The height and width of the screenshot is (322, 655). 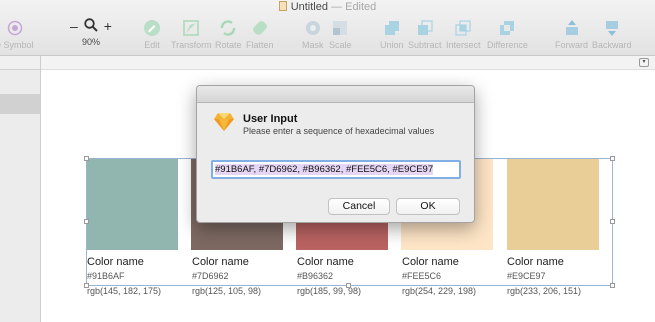 I want to click on edit-label: Edit, so click(x=152, y=45).